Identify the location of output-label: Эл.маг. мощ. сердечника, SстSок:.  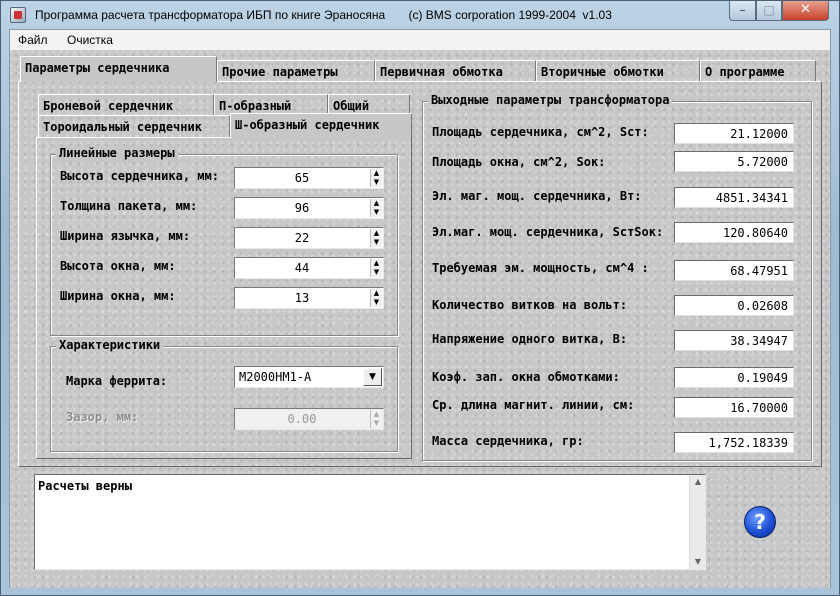
(548, 232).